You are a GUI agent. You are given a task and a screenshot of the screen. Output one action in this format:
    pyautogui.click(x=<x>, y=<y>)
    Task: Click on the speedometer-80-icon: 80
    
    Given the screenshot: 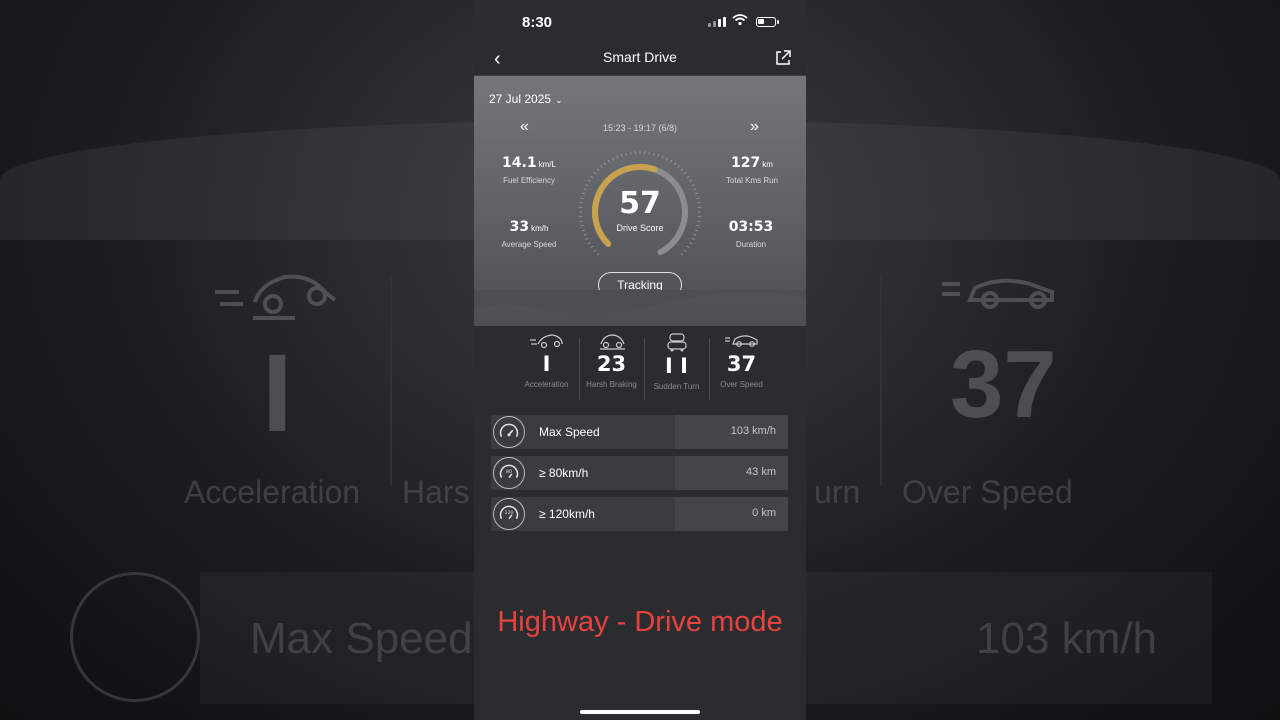 What is the action you would take?
    pyautogui.click(x=509, y=473)
    